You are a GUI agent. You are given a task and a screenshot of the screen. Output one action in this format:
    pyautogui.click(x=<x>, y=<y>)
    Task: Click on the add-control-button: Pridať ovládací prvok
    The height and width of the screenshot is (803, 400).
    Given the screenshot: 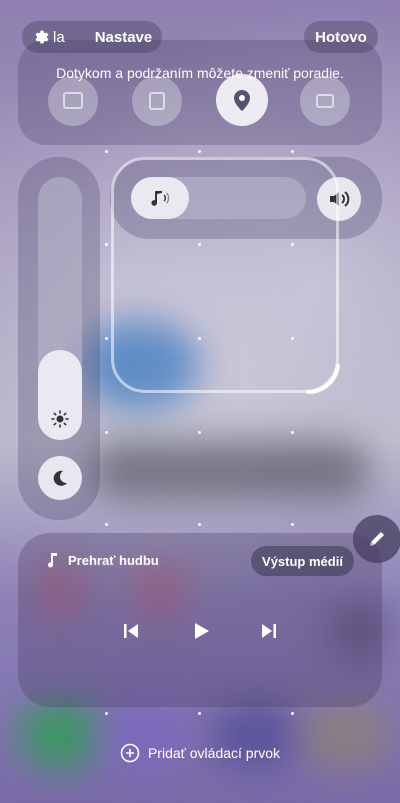 What is the action you would take?
    pyautogui.click(x=200, y=753)
    